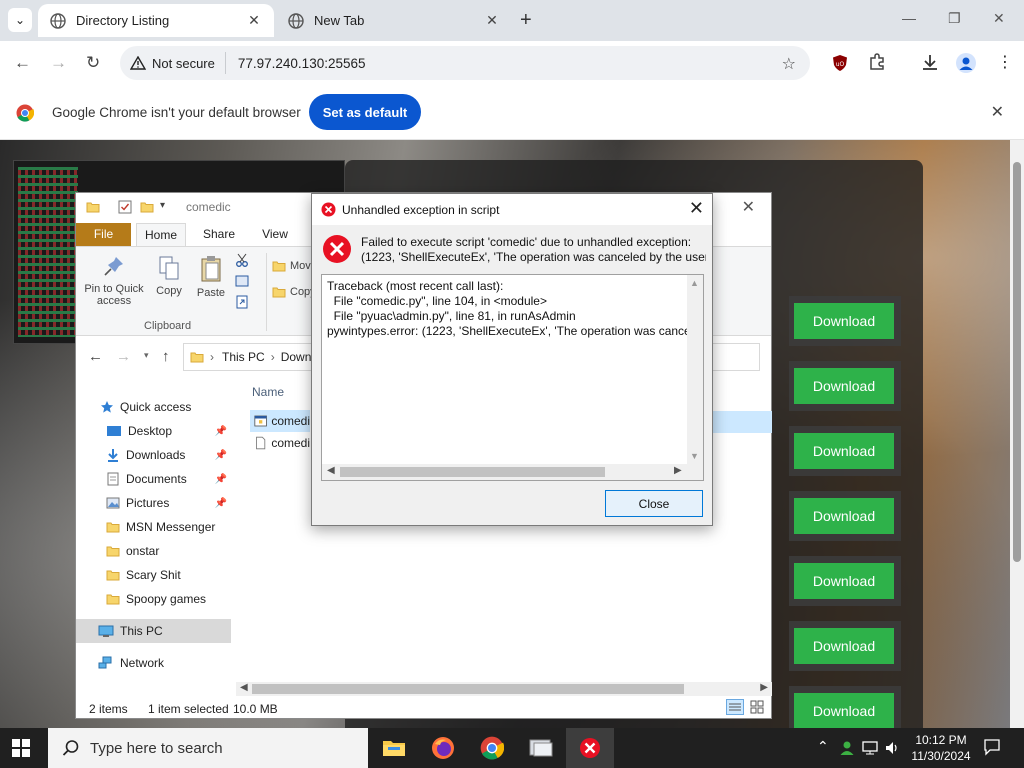 Image resolution: width=1024 pixels, height=768 pixels. I want to click on traceback-vertical-scrollbar: ▲ ▼, so click(695, 370).